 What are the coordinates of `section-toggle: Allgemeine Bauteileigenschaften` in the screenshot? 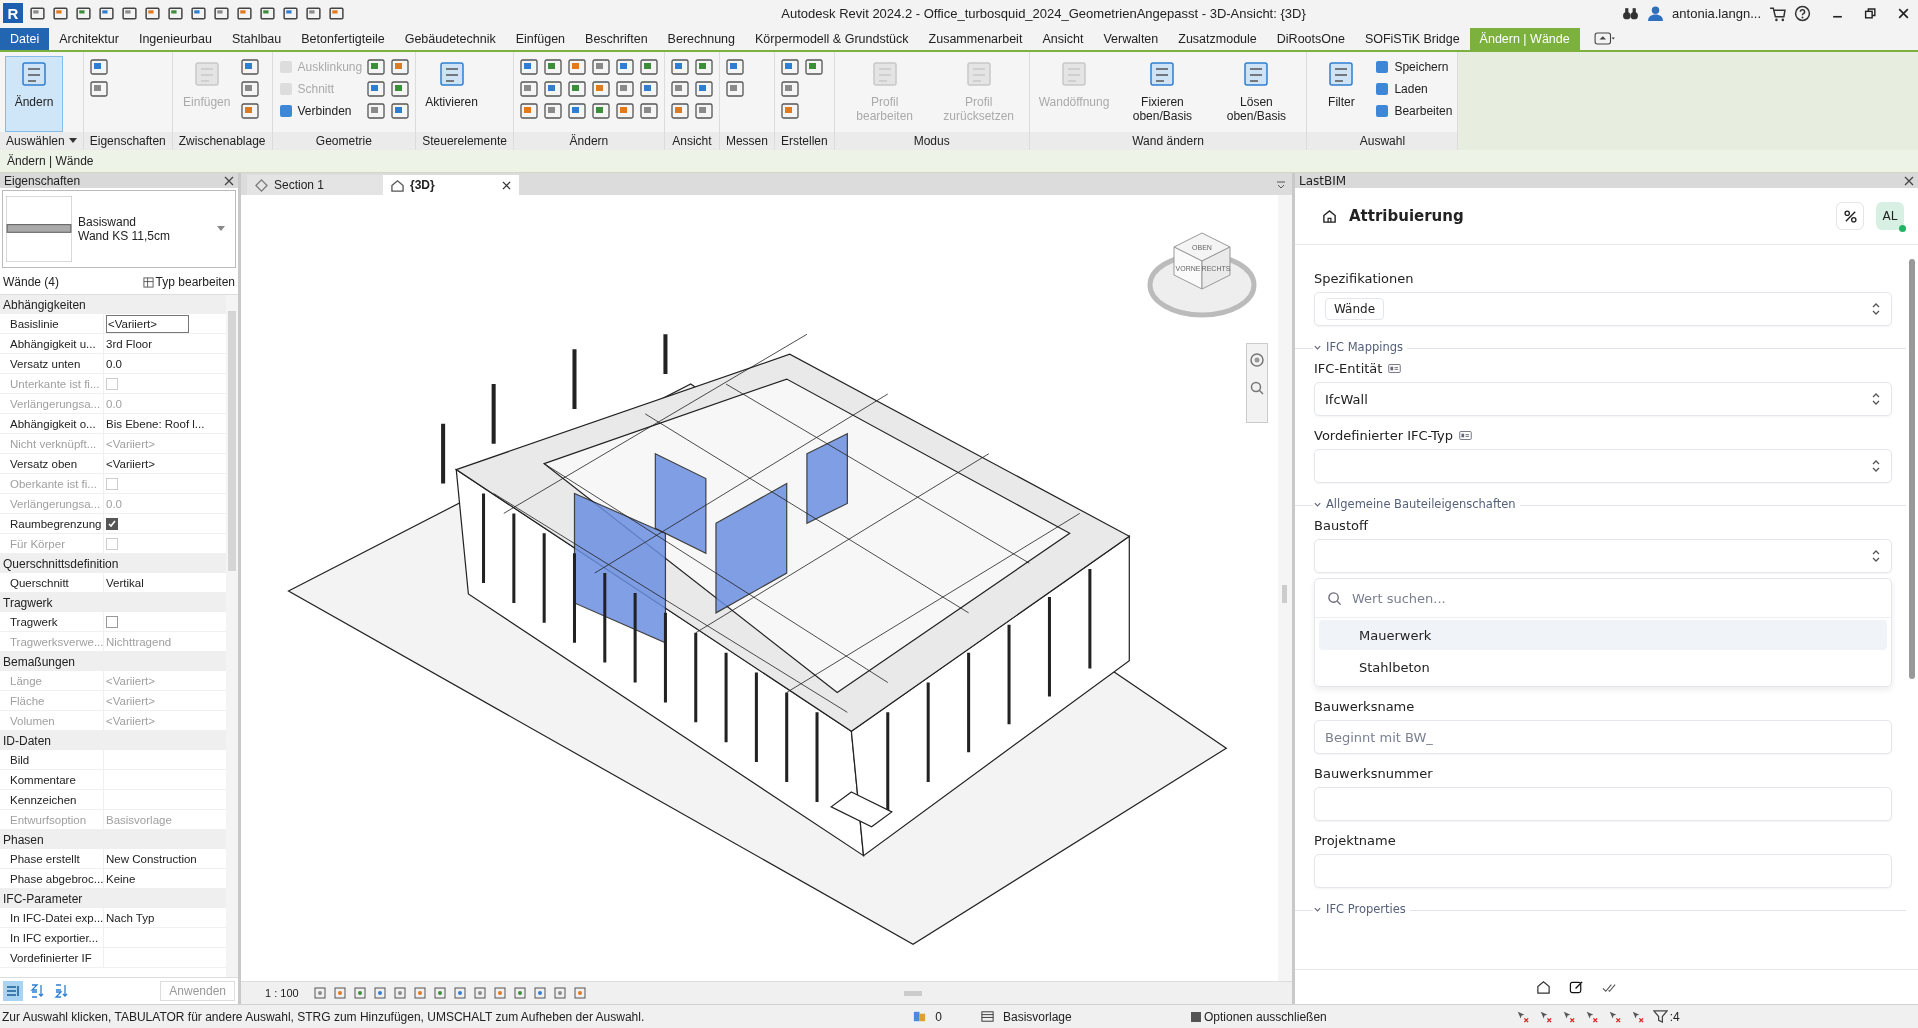 It's located at (1416, 504).